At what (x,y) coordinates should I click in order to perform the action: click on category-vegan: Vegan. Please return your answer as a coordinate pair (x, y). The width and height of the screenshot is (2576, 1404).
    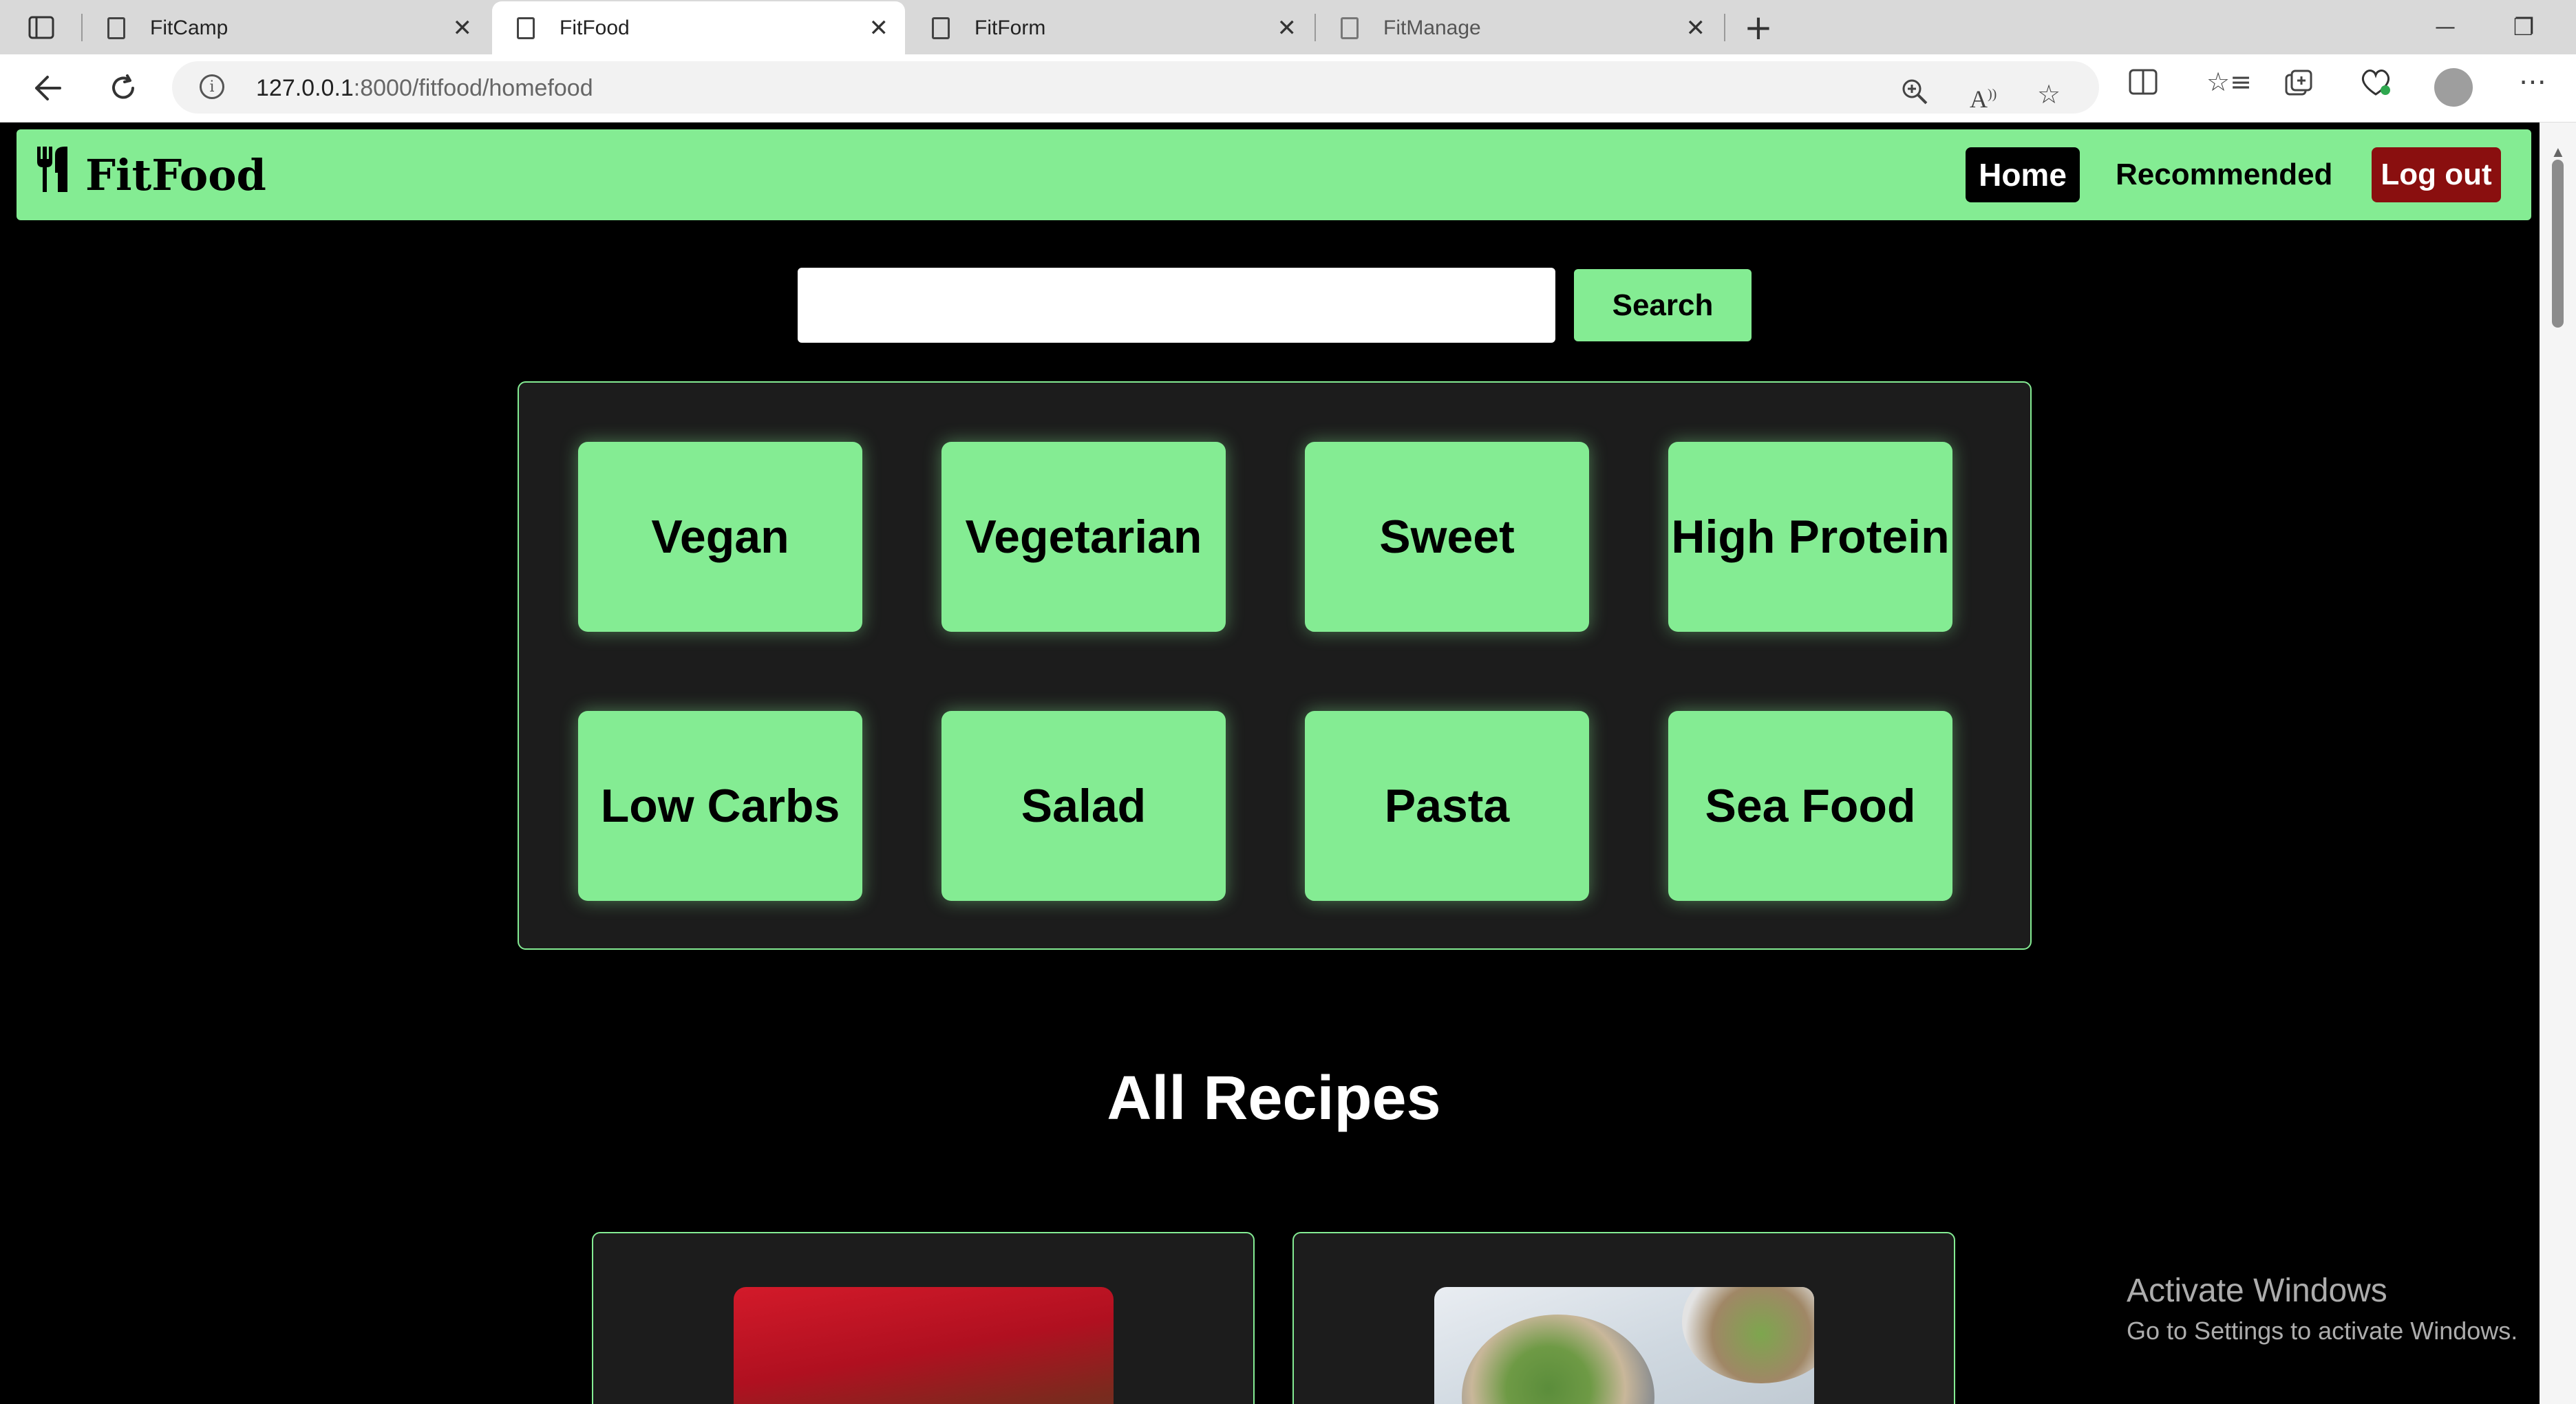
    Looking at the image, I should click on (720, 537).